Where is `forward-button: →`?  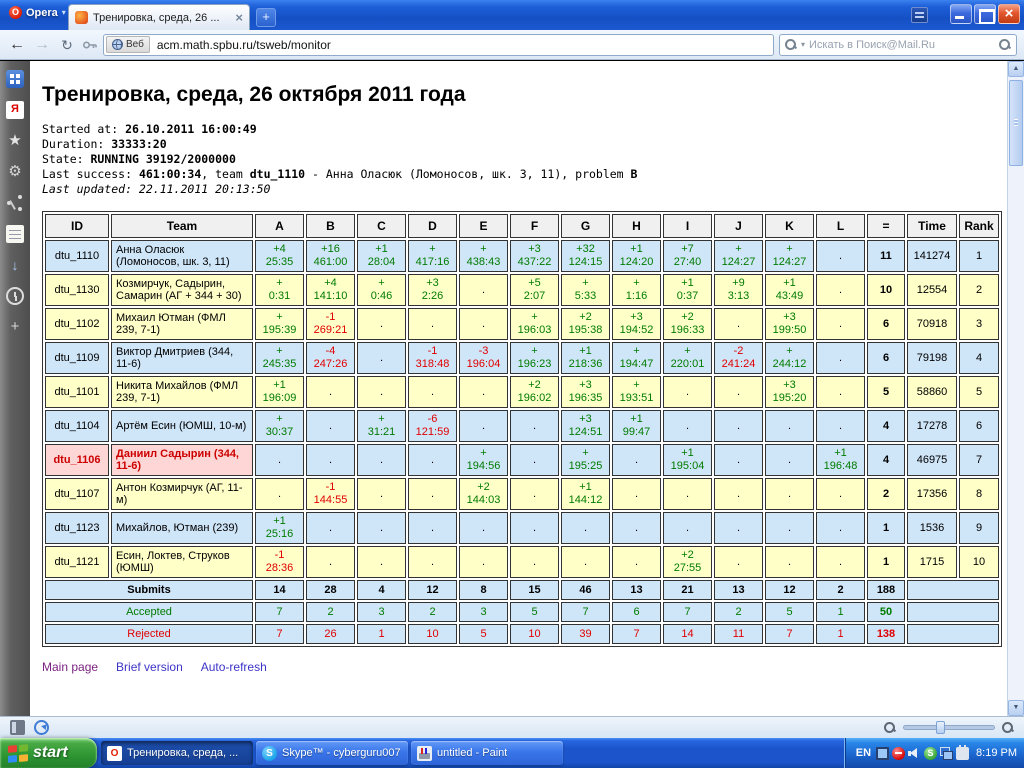 forward-button: → is located at coordinates (42, 45).